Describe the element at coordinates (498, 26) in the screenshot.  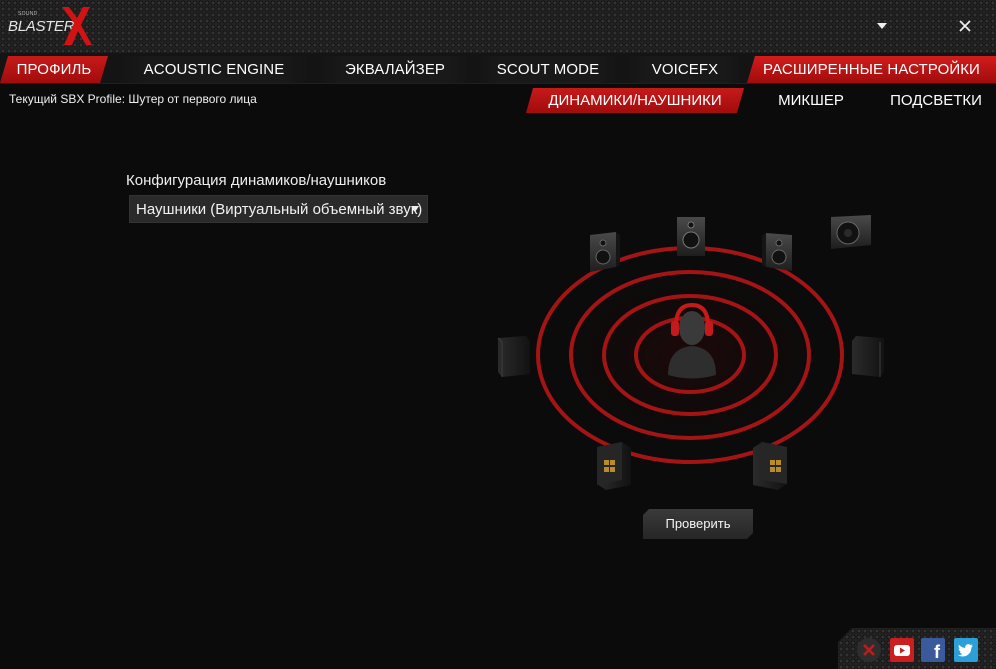
I see `title-bar: SOUND BLASTER` at that location.